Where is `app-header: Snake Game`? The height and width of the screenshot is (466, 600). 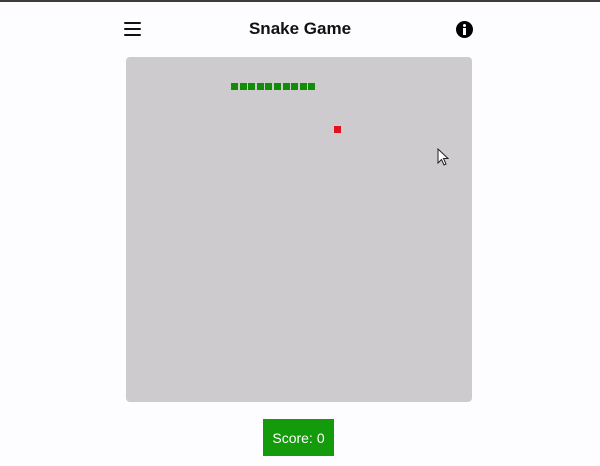
app-header: Snake Game is located at coordinates (300, 29).